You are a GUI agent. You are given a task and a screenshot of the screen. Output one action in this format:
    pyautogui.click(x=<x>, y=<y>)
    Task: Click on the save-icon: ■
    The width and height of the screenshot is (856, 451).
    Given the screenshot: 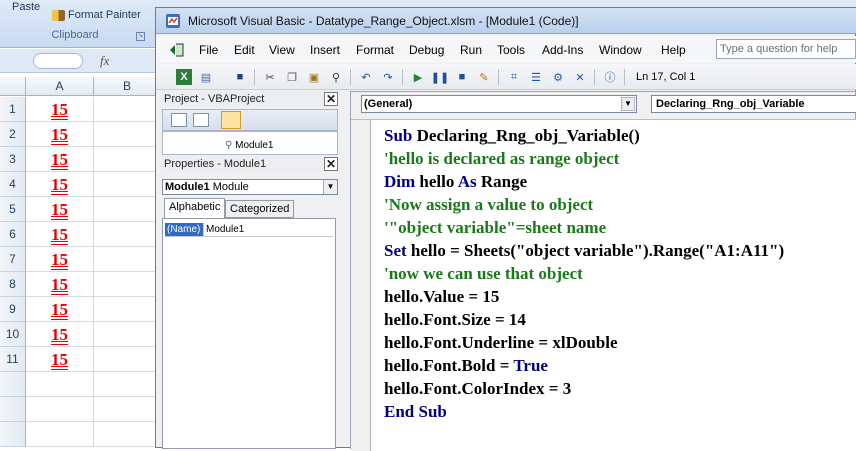 What is the action you would take?
    pyautogui.click(x=240, y=77)
    